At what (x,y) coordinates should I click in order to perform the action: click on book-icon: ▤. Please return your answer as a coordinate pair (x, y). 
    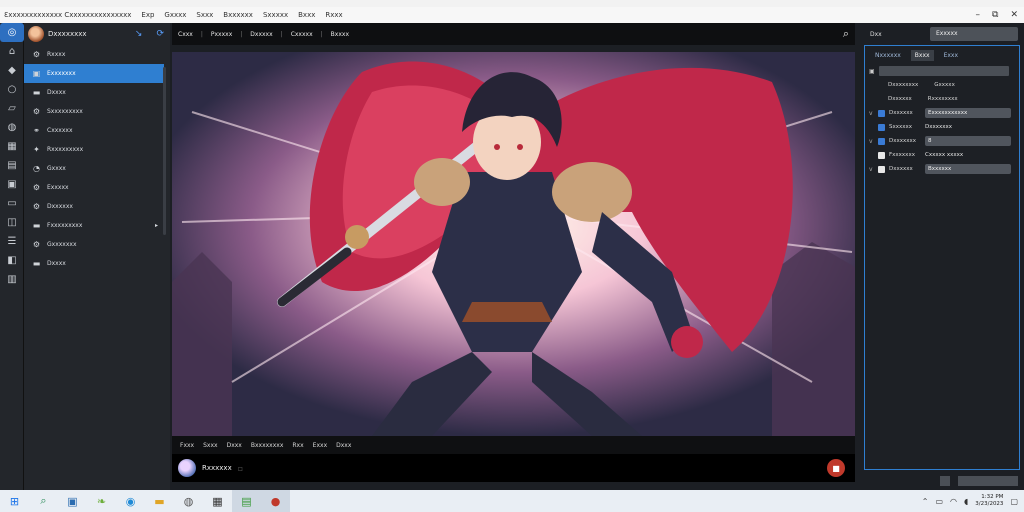
    Looking at the image, I should click on (12, 165).